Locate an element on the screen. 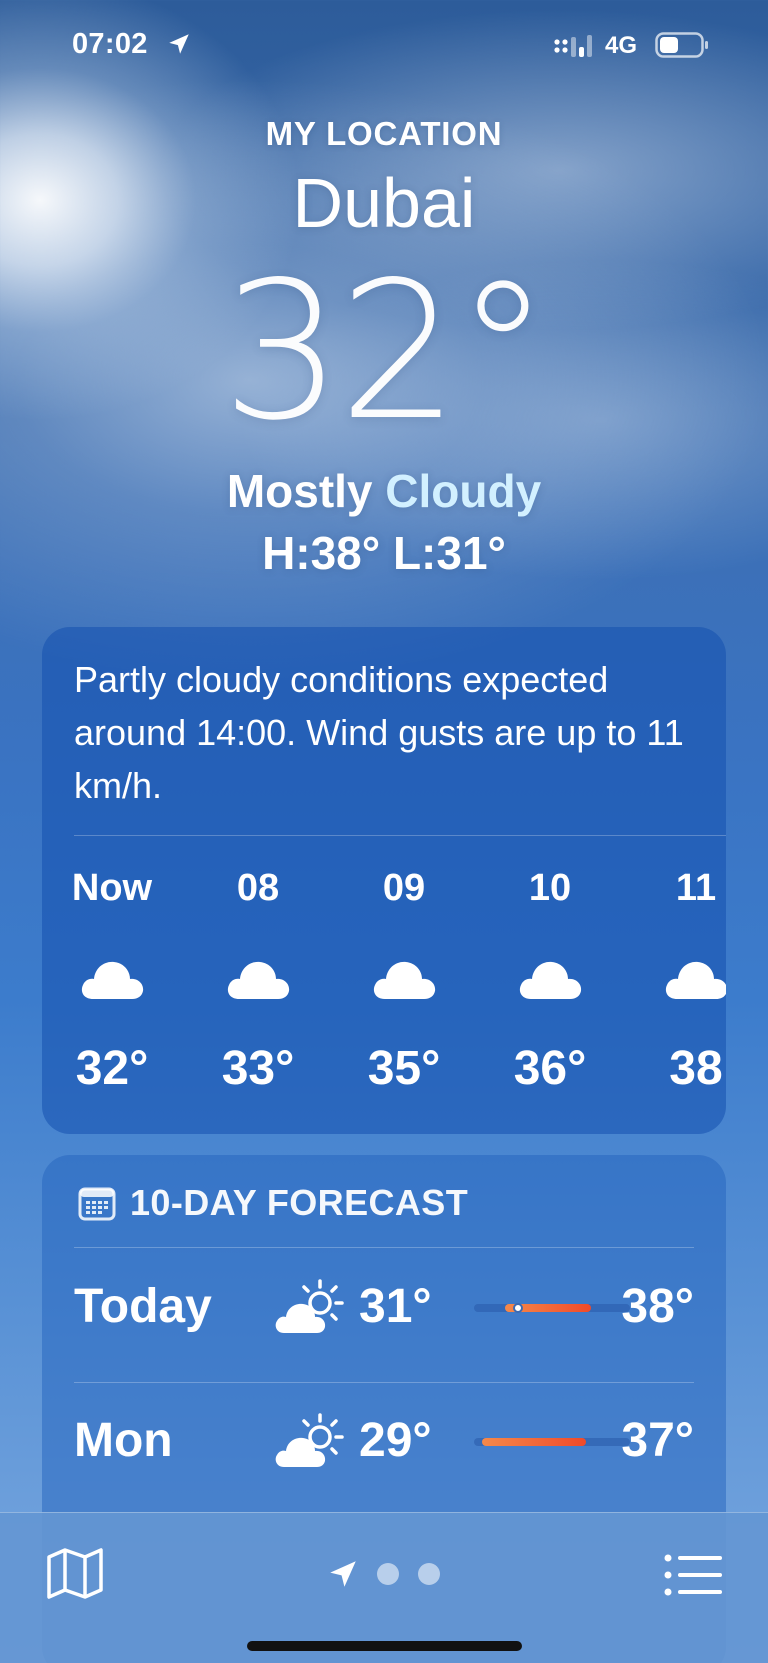 The height and width of the screenshot is (1663, 768). condition-text: Mostly Cloudy is located at coordinates (384, 491).